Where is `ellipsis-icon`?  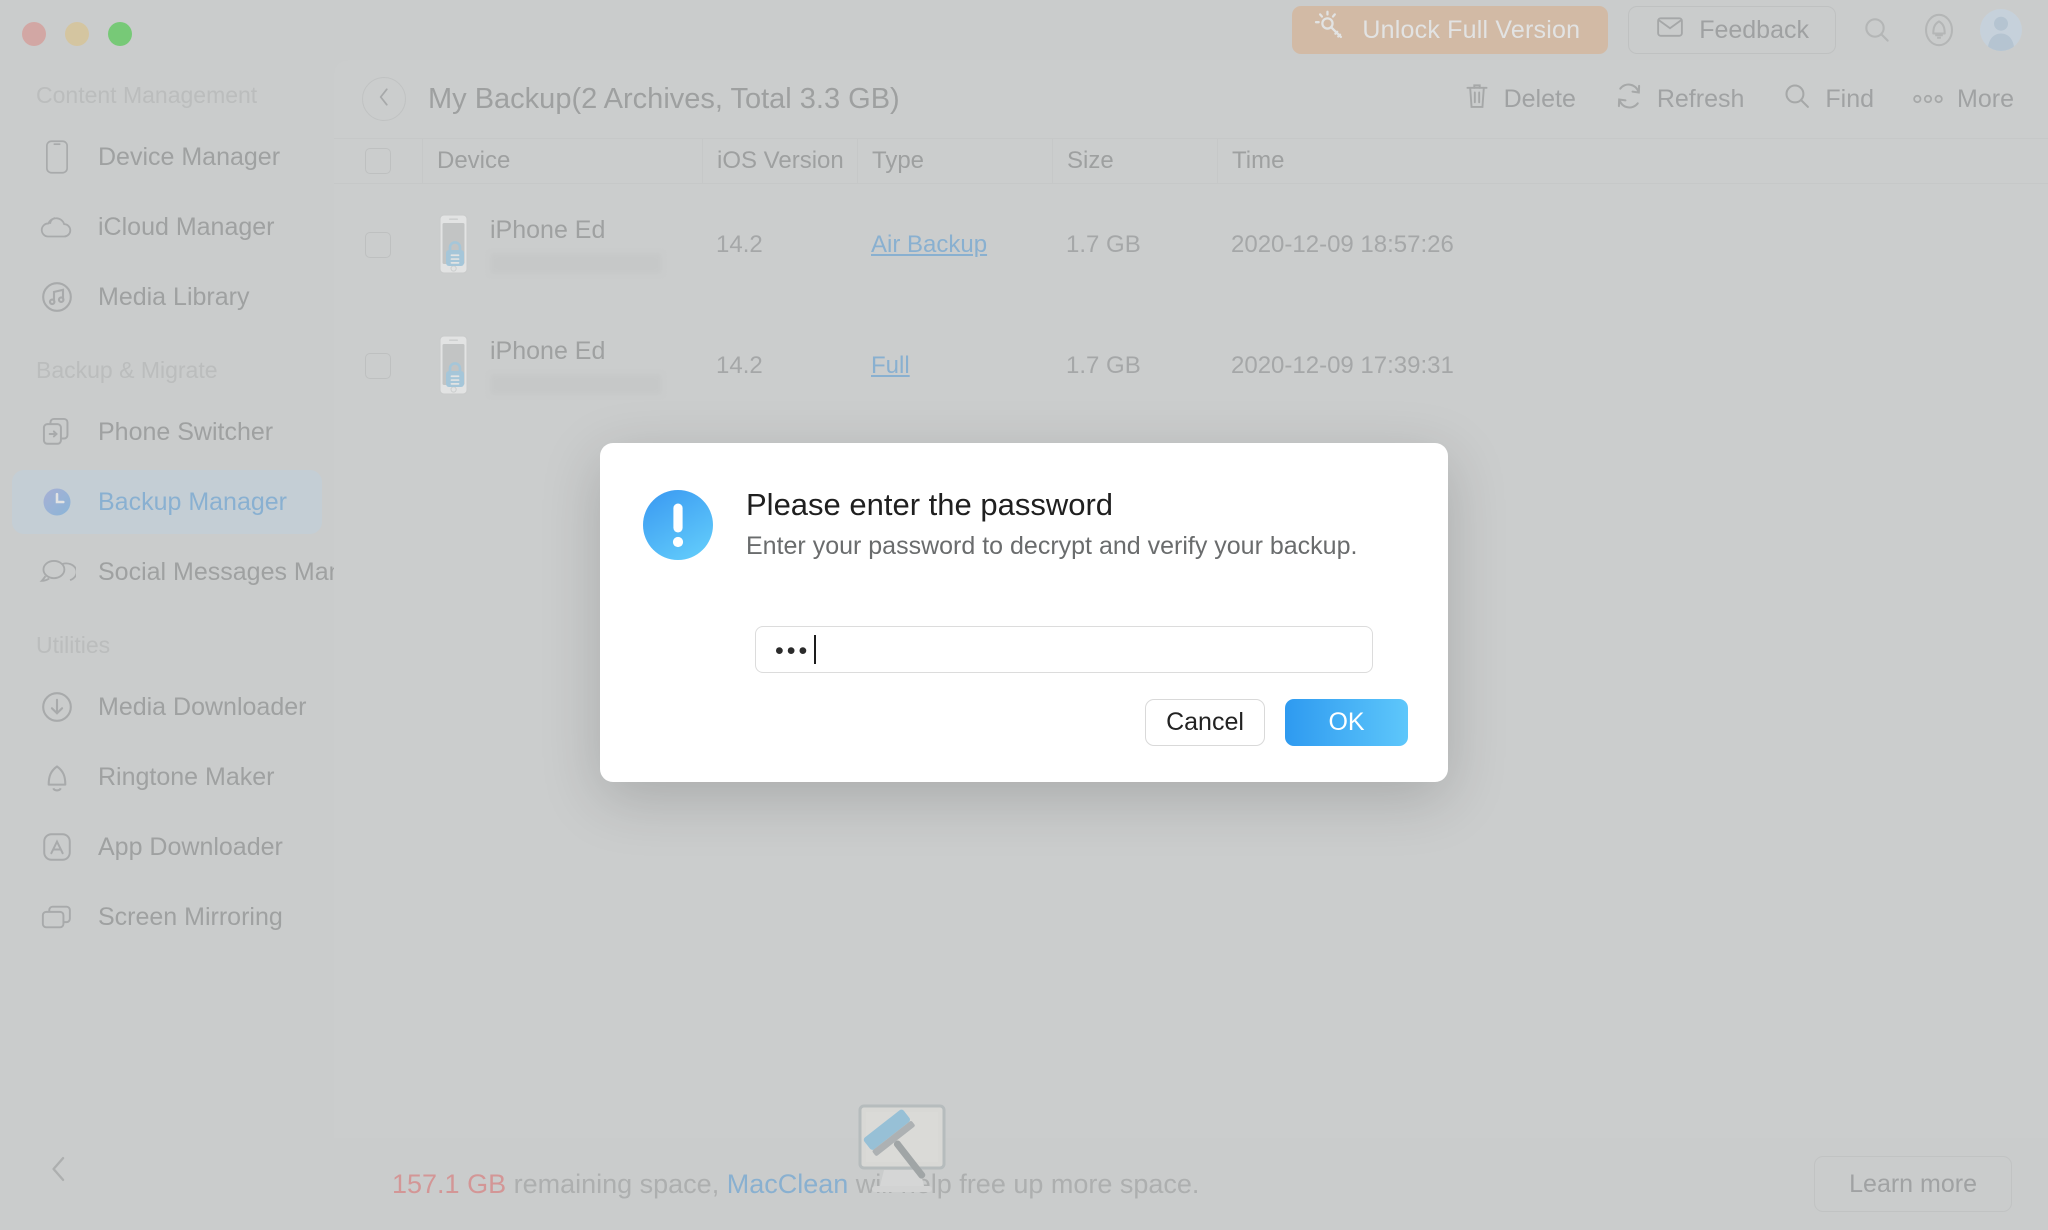 ellipsis-icon is located at coordinates (1928, 99).